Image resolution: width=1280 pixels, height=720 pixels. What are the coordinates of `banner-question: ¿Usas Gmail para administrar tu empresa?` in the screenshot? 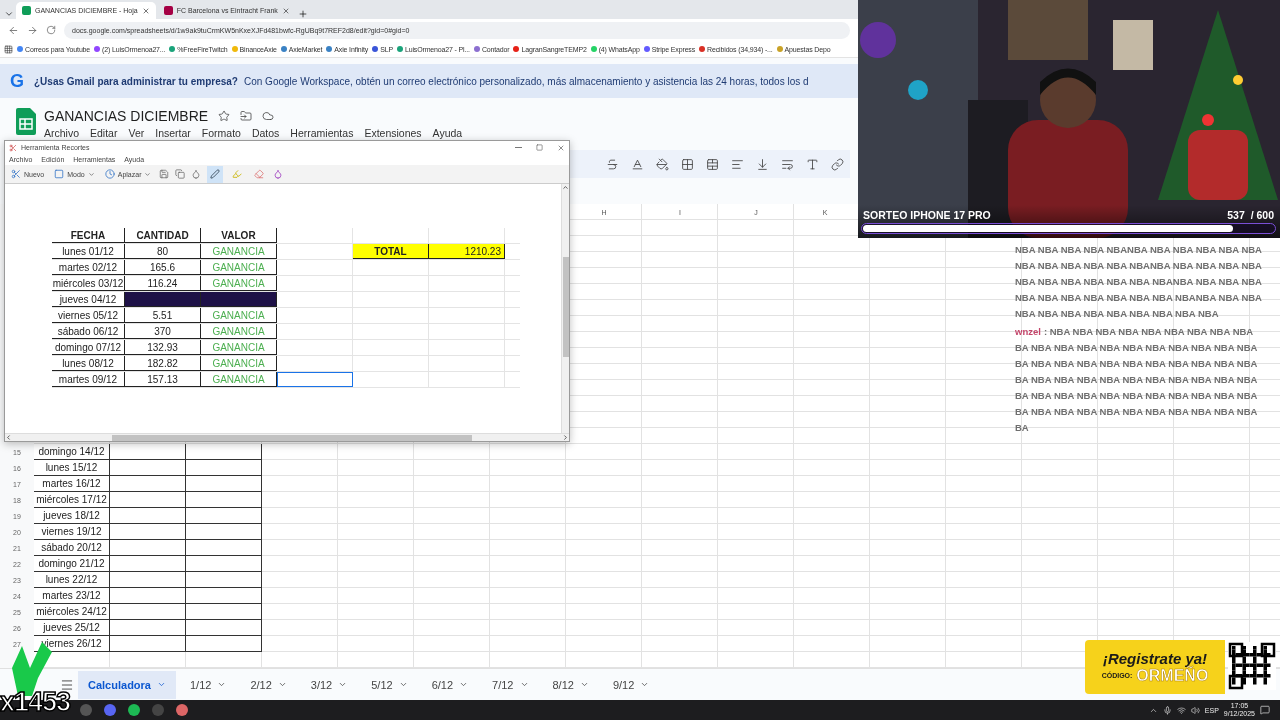 It's located at (136, 81).